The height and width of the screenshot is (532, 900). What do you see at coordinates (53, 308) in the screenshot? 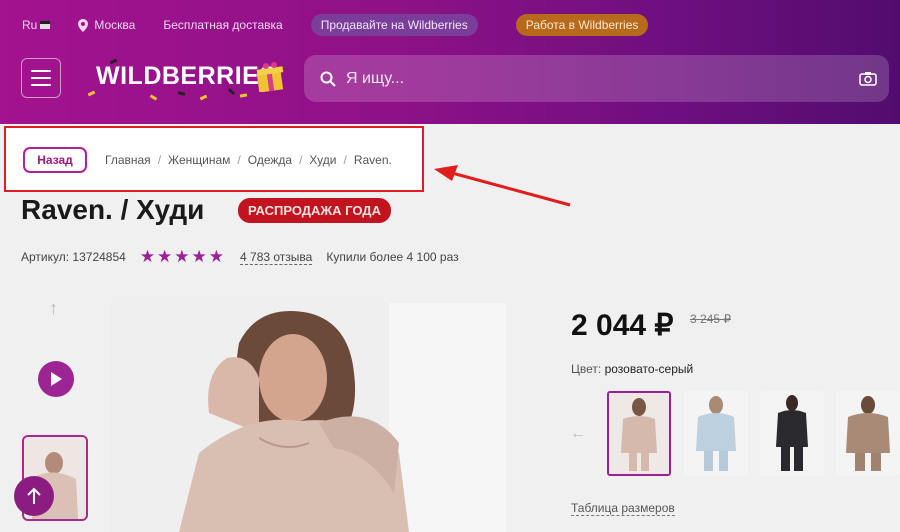
I see `gallery-up-icon: ↑` at bounding box center [53, 308].